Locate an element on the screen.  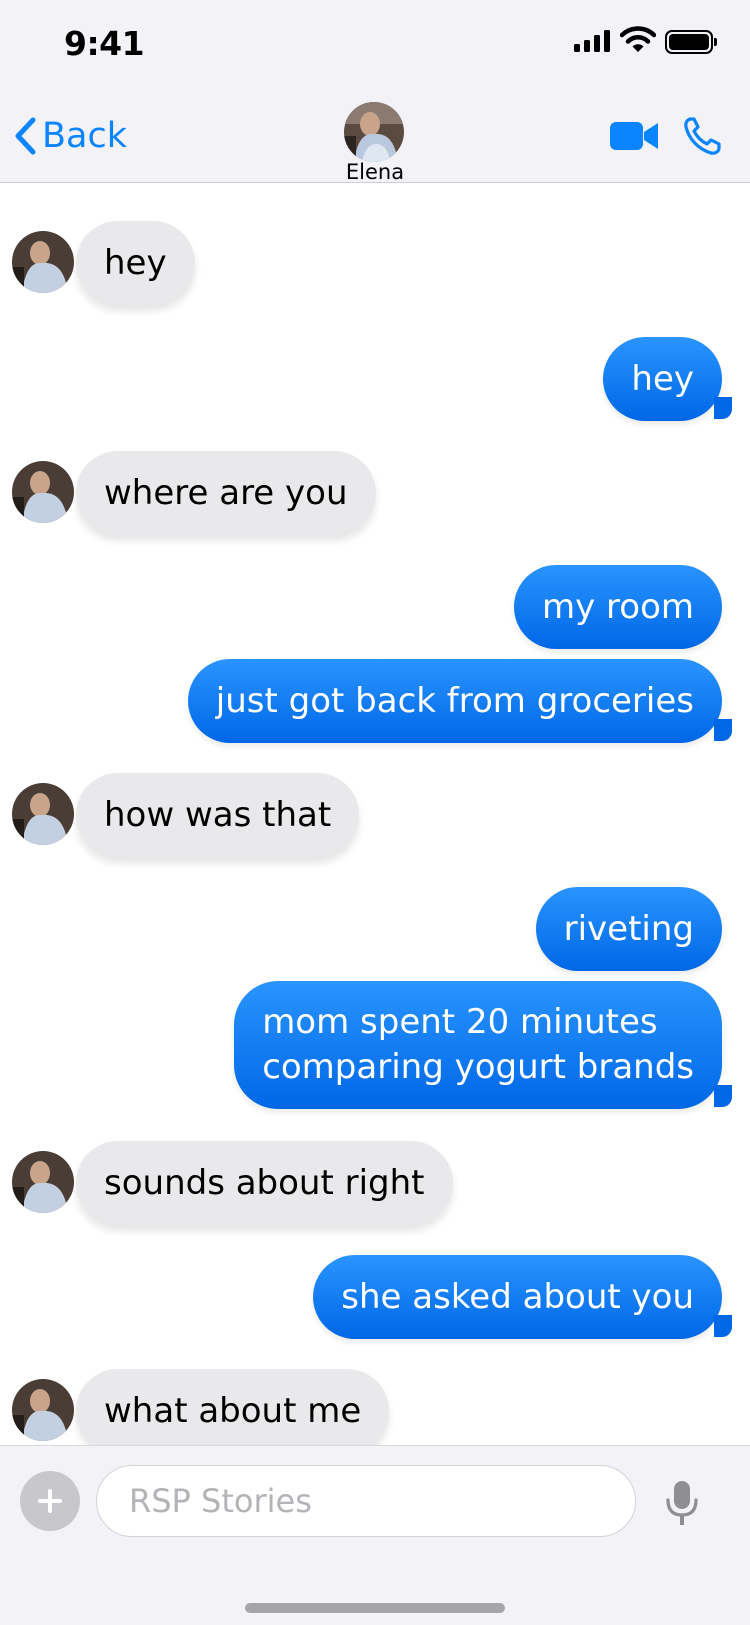
video-call-icon is located at coordinates (635, 136).